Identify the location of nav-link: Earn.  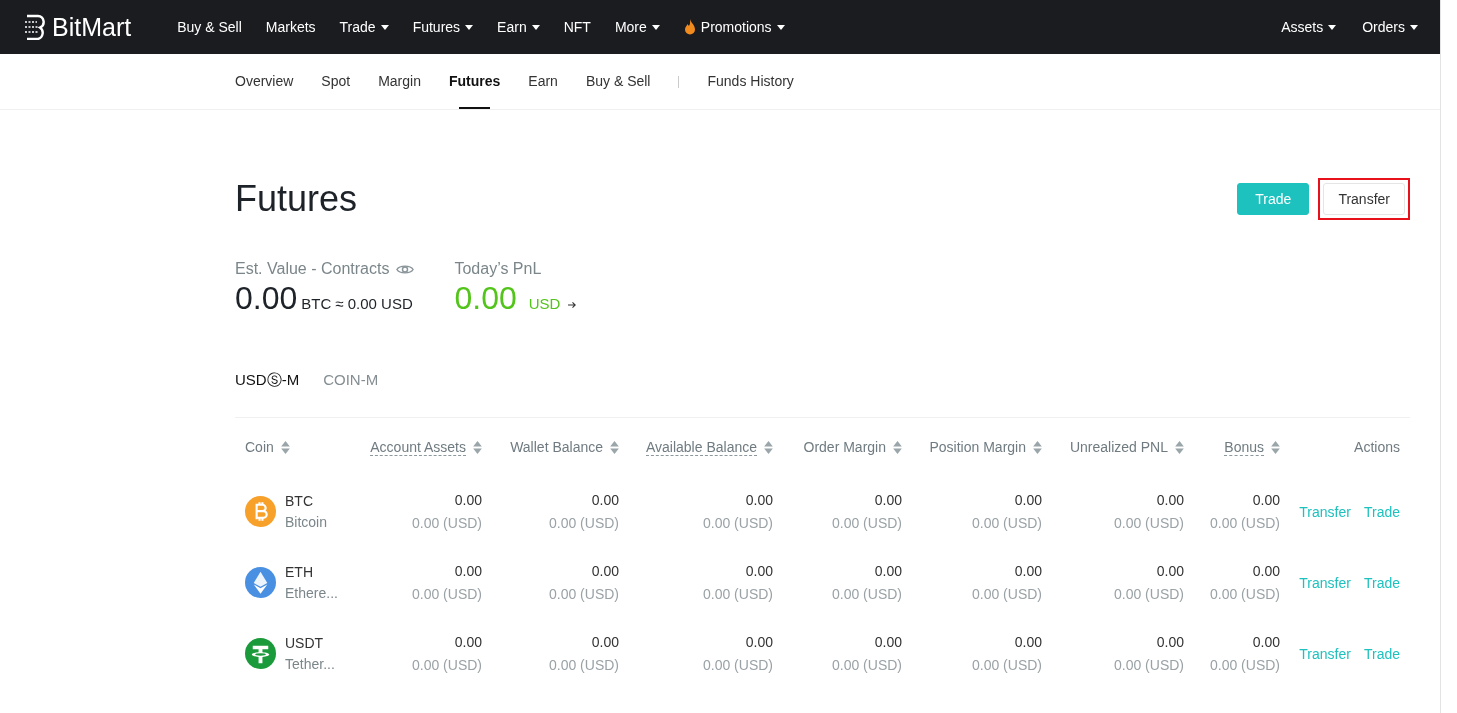
(518, 27).